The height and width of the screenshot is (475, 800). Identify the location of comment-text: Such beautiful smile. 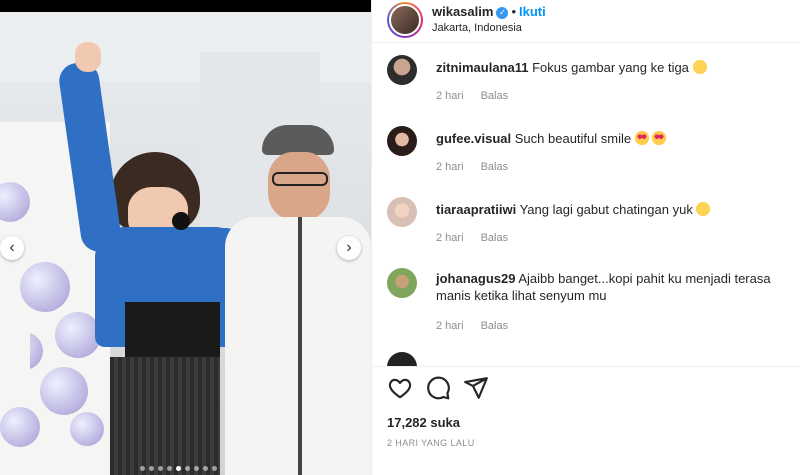
(573, 138).